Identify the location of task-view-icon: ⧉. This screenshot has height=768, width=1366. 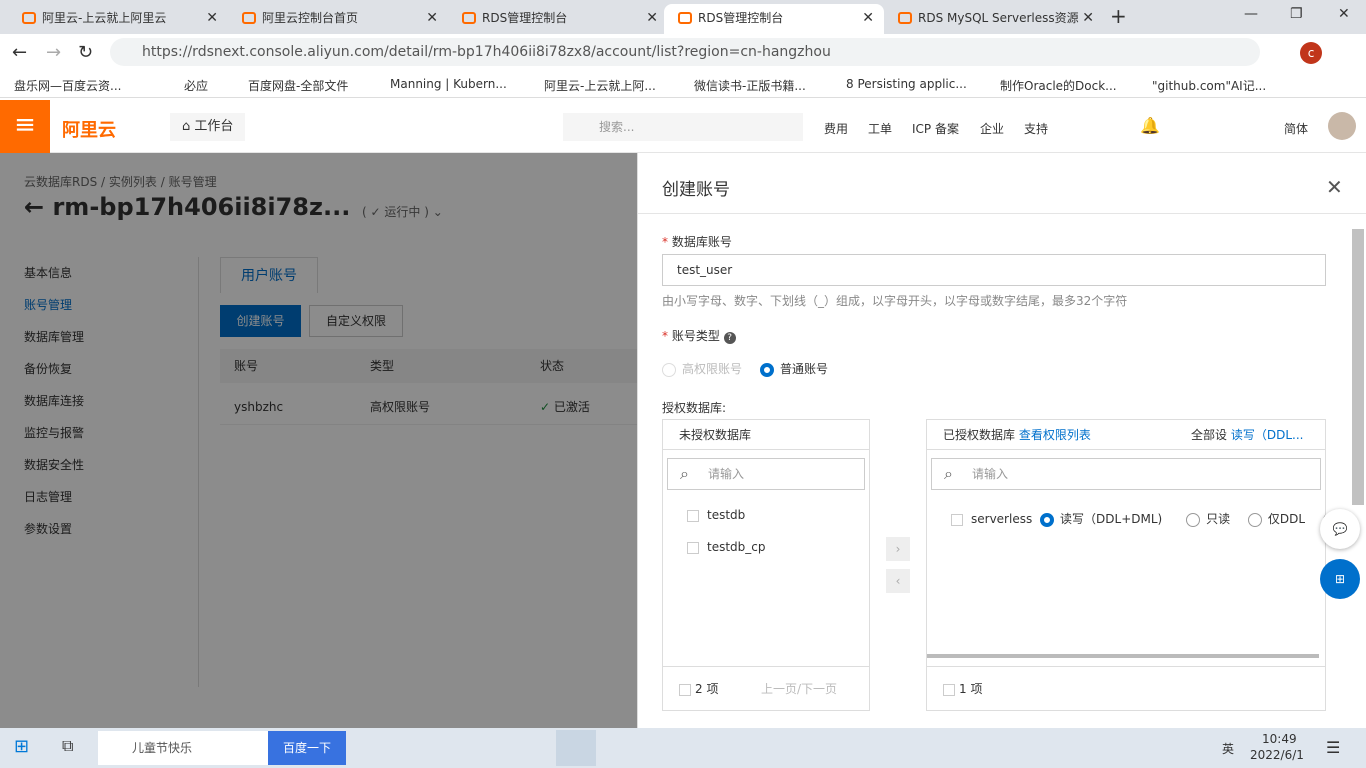
(67, 746).